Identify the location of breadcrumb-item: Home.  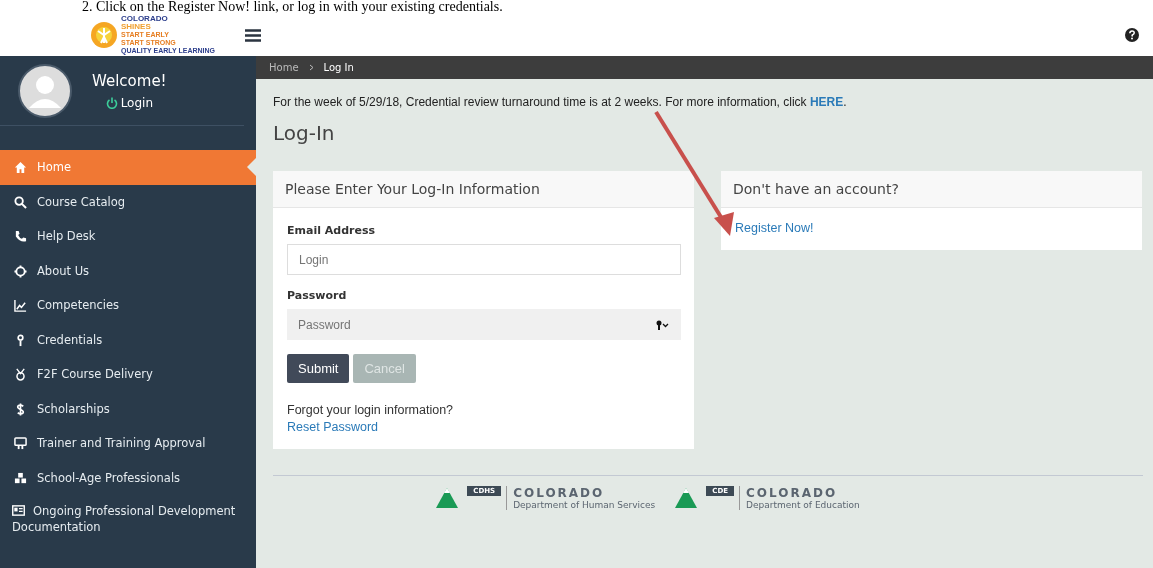
(284, 67).